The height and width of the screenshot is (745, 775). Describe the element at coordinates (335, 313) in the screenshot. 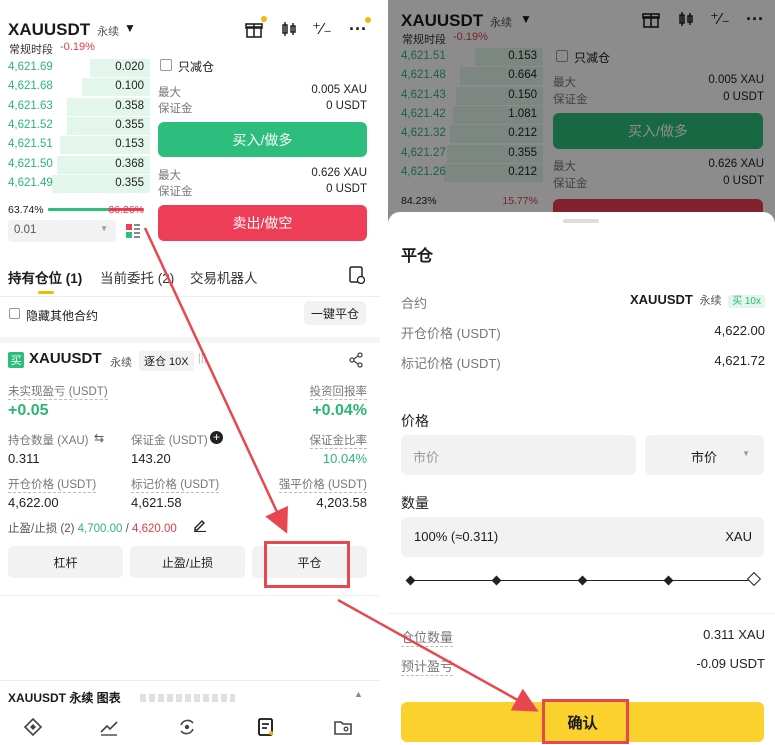

I see `close-all-button: 一键平仓` at that location.